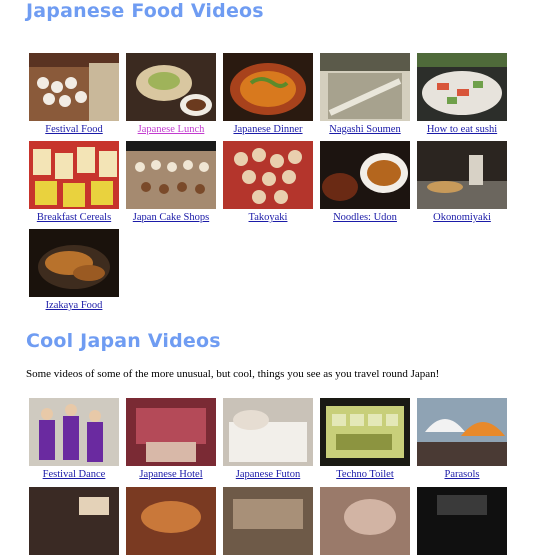 The height and width of the screenshot is (557, 550). Describe the element at coordinates (171, 217) in the screenshot. I see `video-link: Japan Cake Shops` at that location.